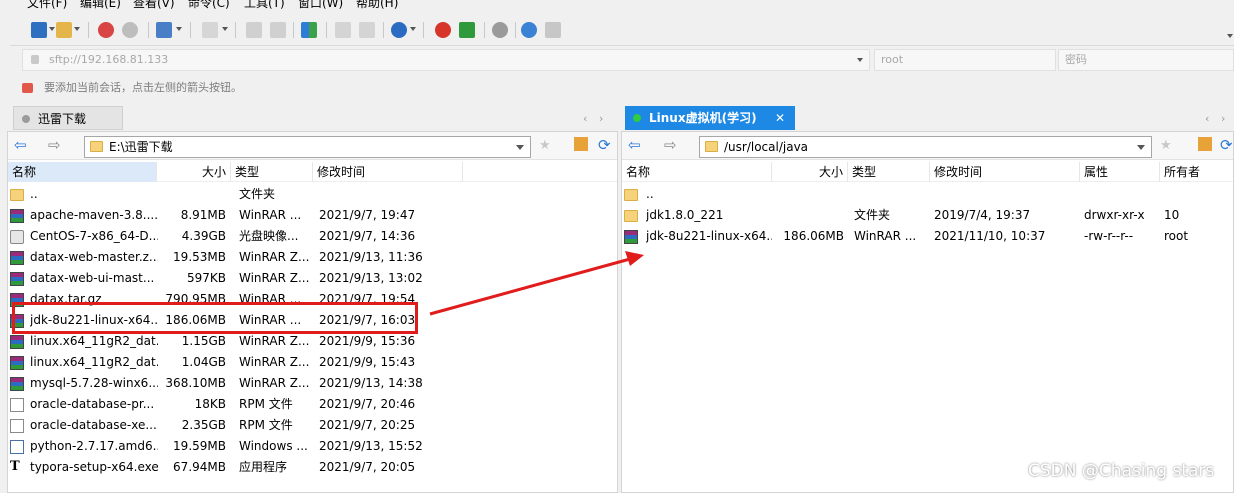 This screenshot has height=493, width=1234. What do you see at coordinates (530, 286) in the screenshot?
I see `arrow-line` at bounding box center [530, 286].